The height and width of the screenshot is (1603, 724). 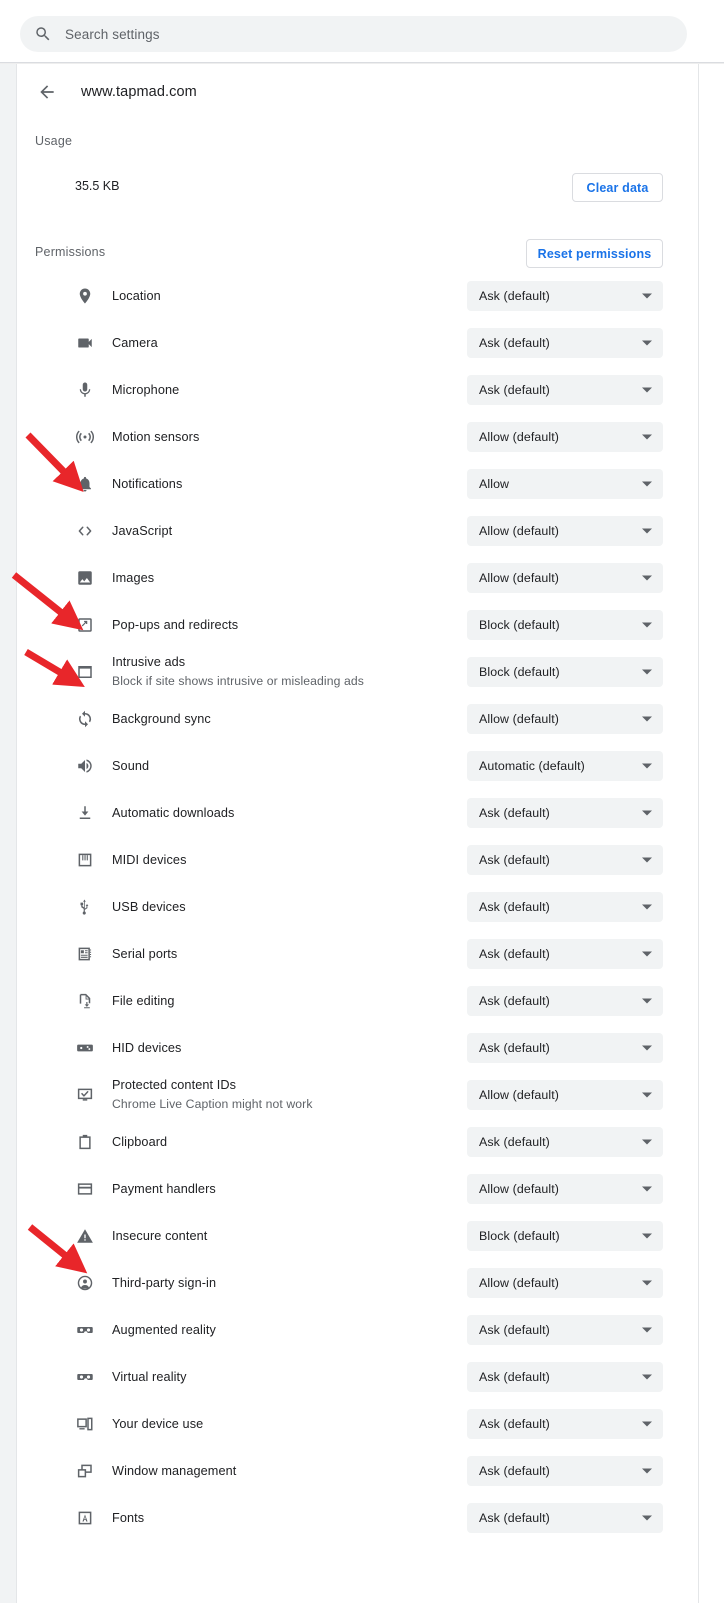 What do you see at coordinates (85, 343) in the screenshot?
I see `camera-icon` at bounding box center [85, 343].